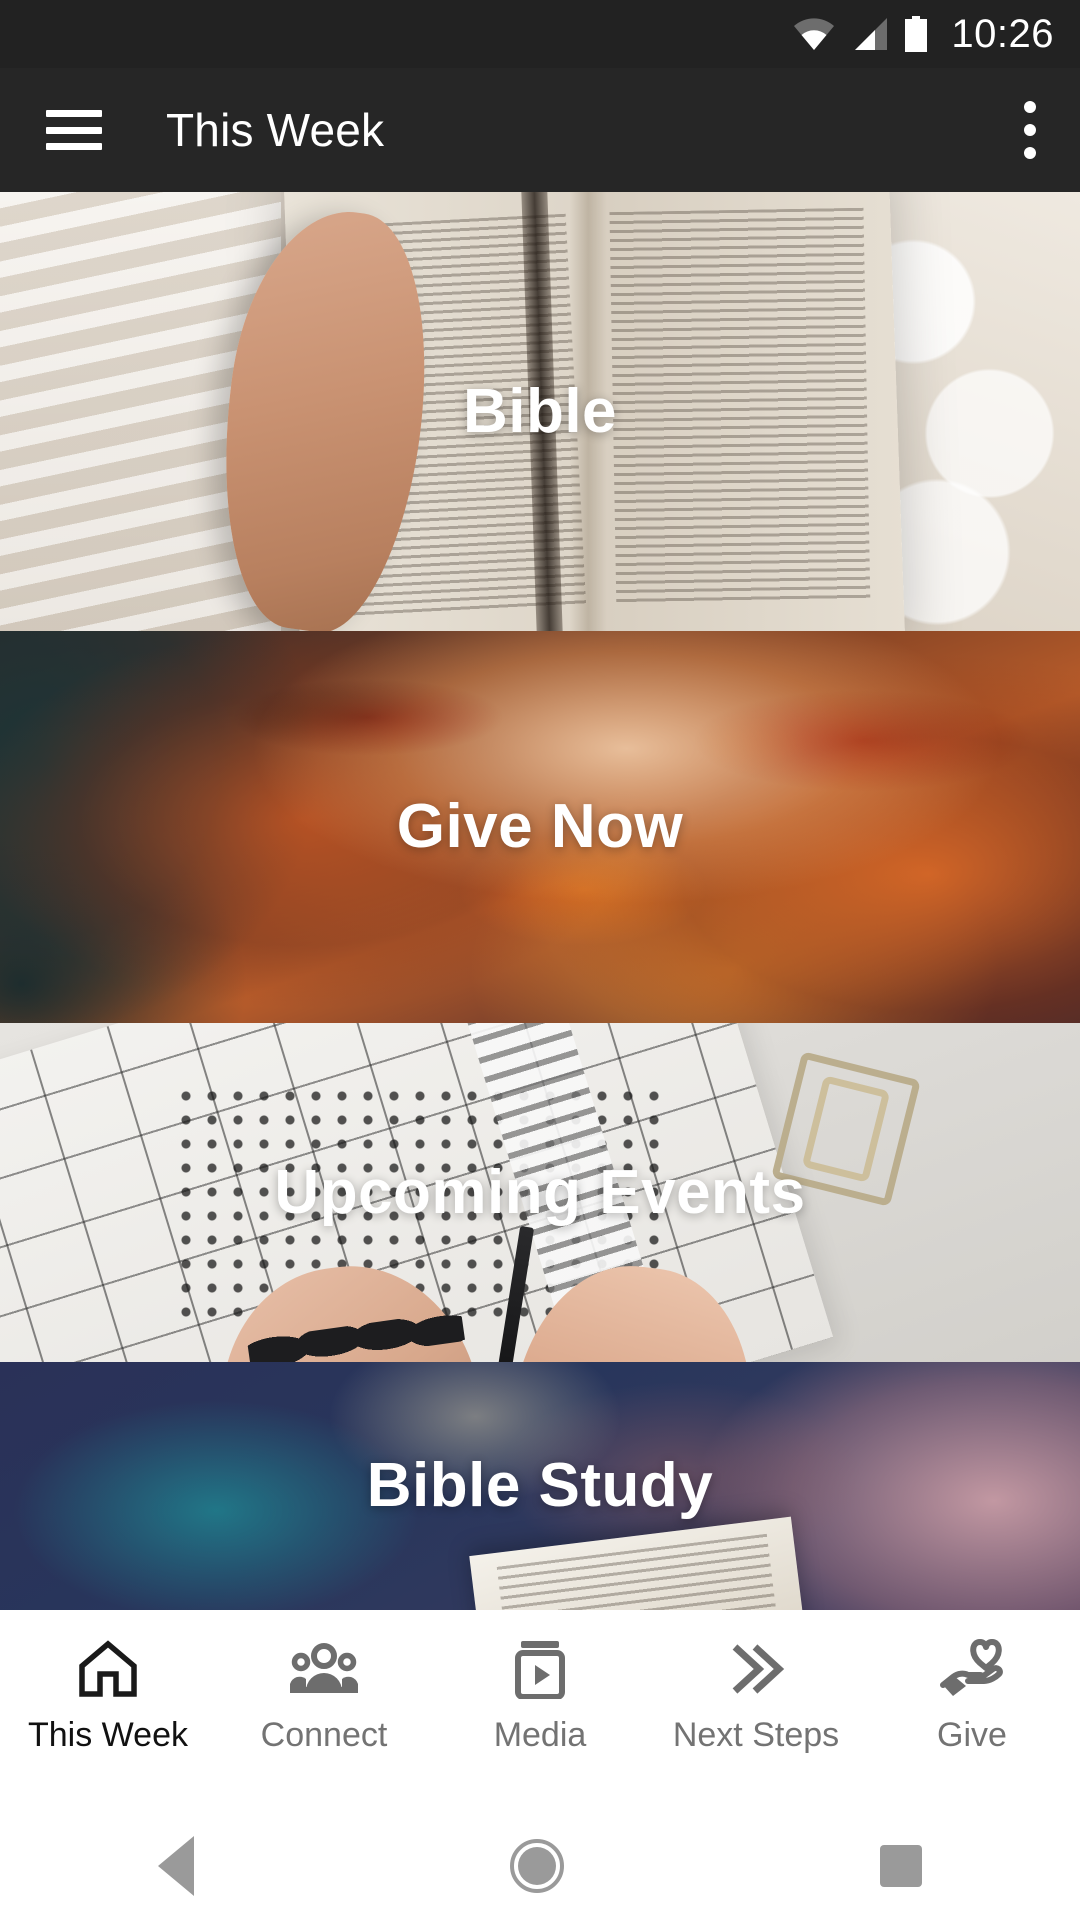 This screenshot has height=1920, width=1080. I want to click on media-player-icon, so click(540, 1669).